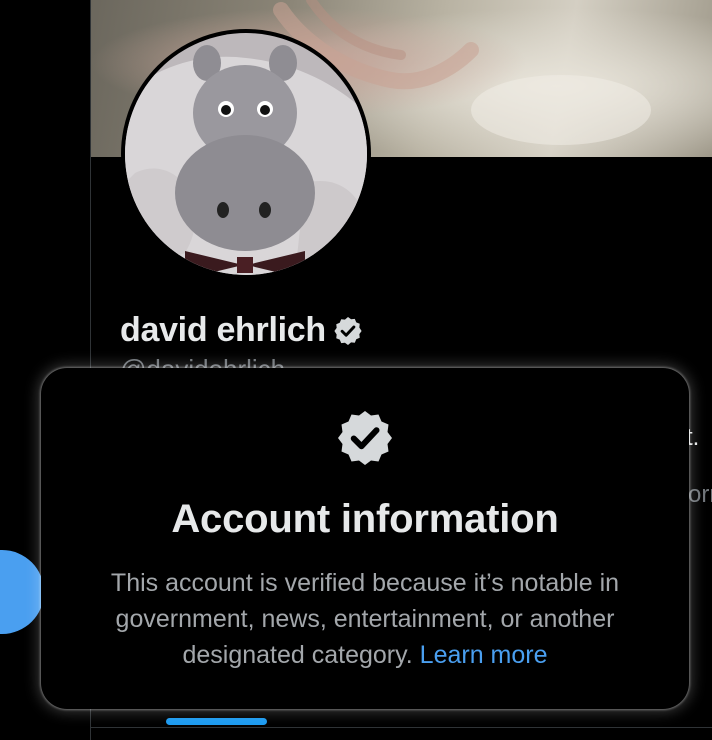 This screenshot has width=712, height=740. What do you see at coordinates (202, 362) in the screenshot?
I see `profile-handle: @davidehrlich` at bounding box center [202, 362].